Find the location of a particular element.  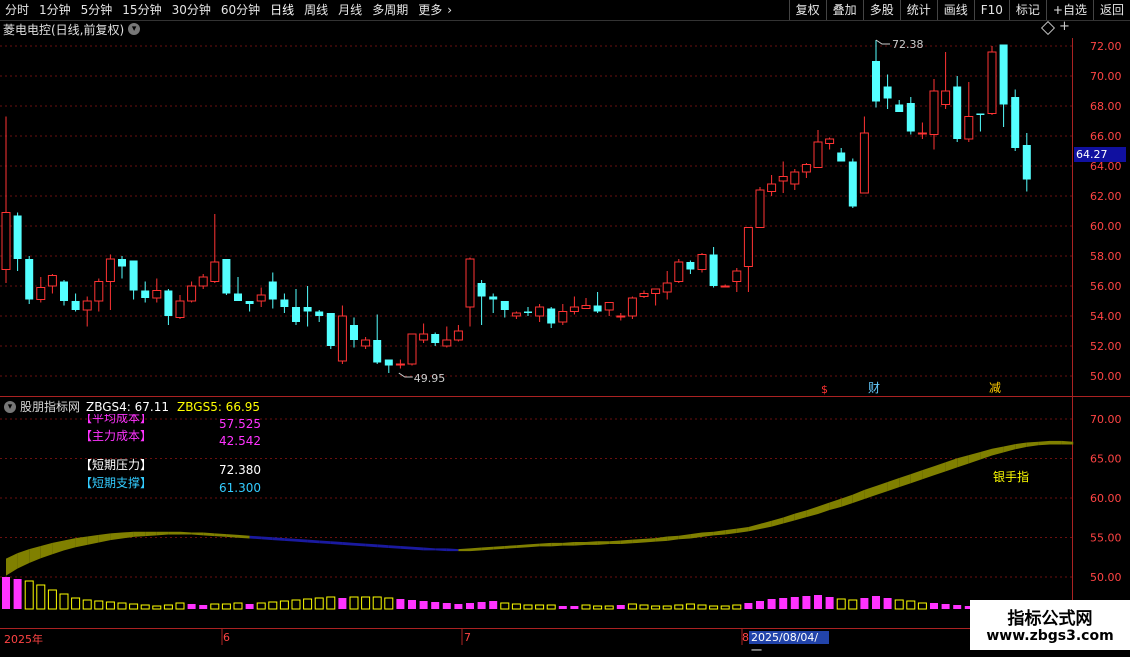

price-tick: 72.00 is located at coordinates (1106, 46).